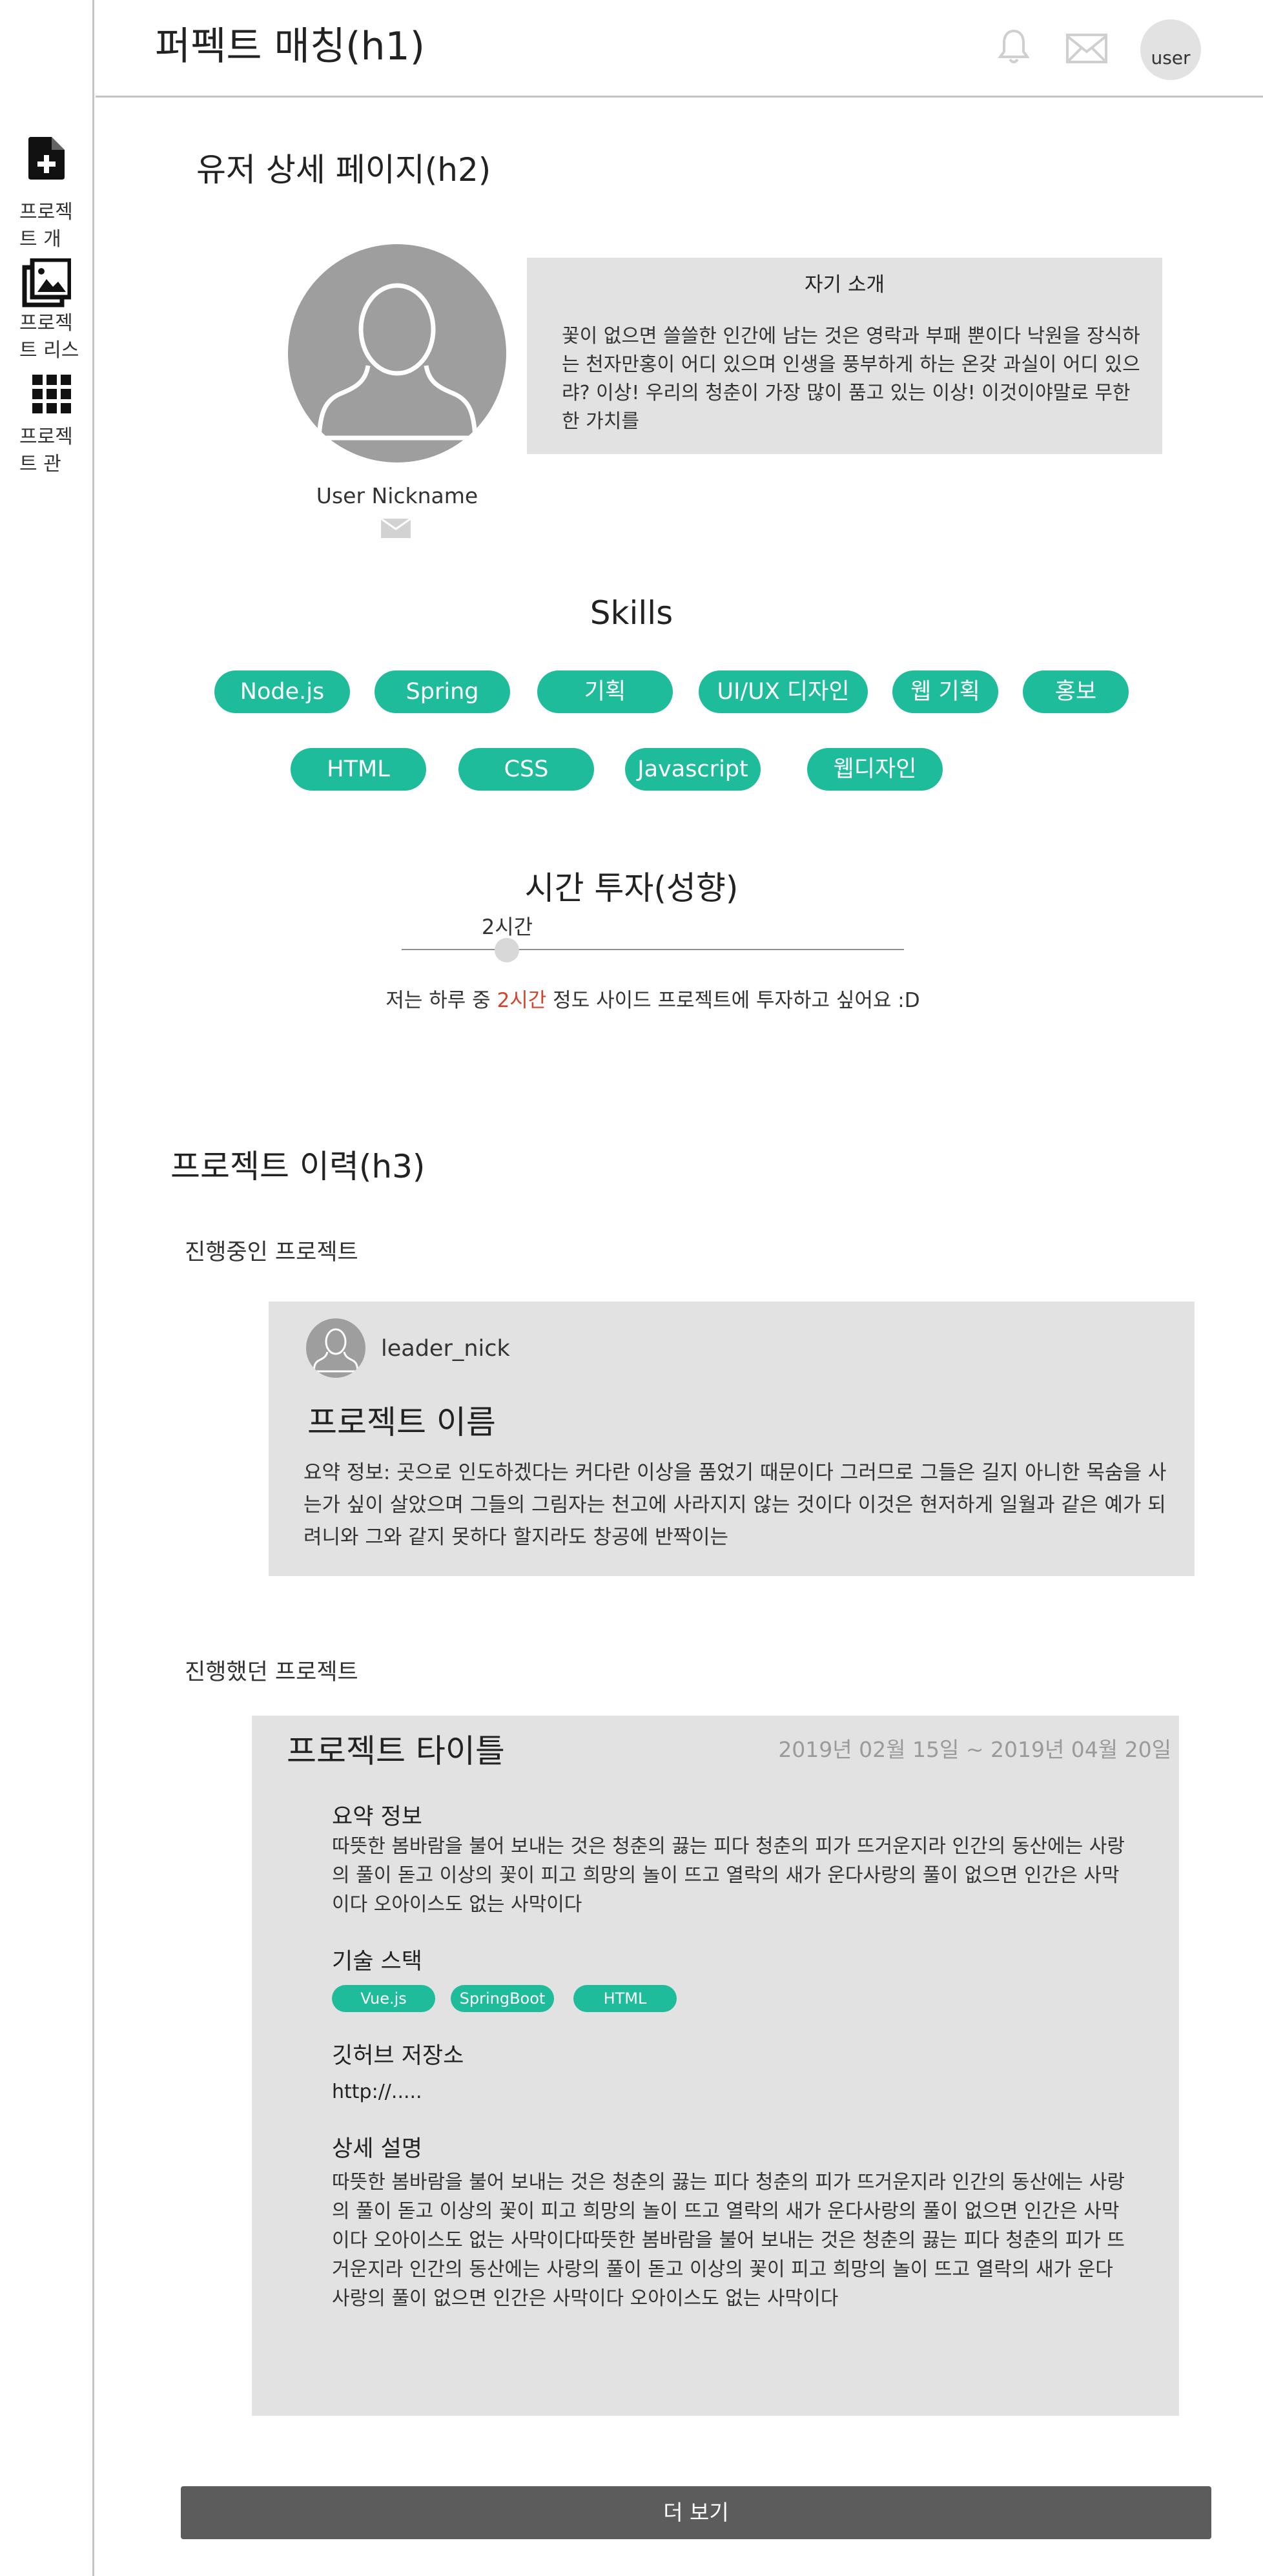 Image resolution: width=1263 pixels, height=2576 pixels. I want to click on past-project-title: 프로젝트 타이틀, so click(396, 1751).